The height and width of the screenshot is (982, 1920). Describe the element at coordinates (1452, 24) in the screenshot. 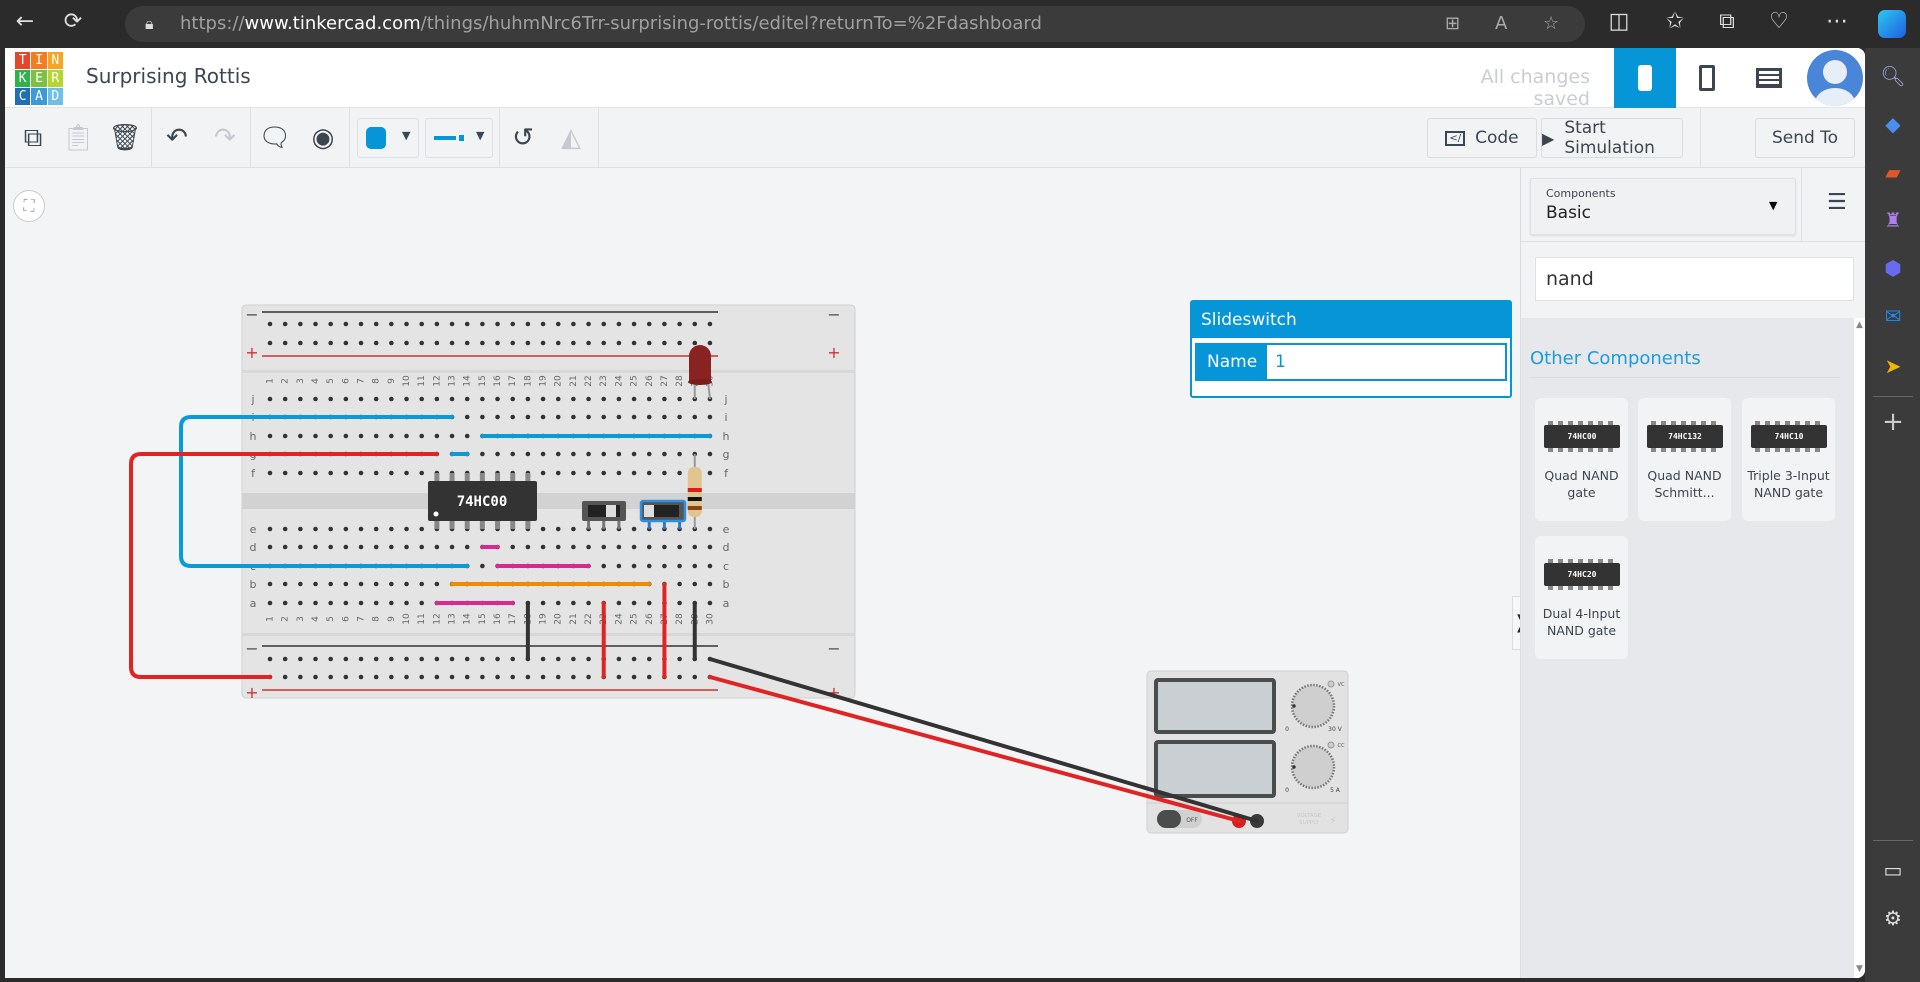

I see `apps-icon: ⊞` at that location.